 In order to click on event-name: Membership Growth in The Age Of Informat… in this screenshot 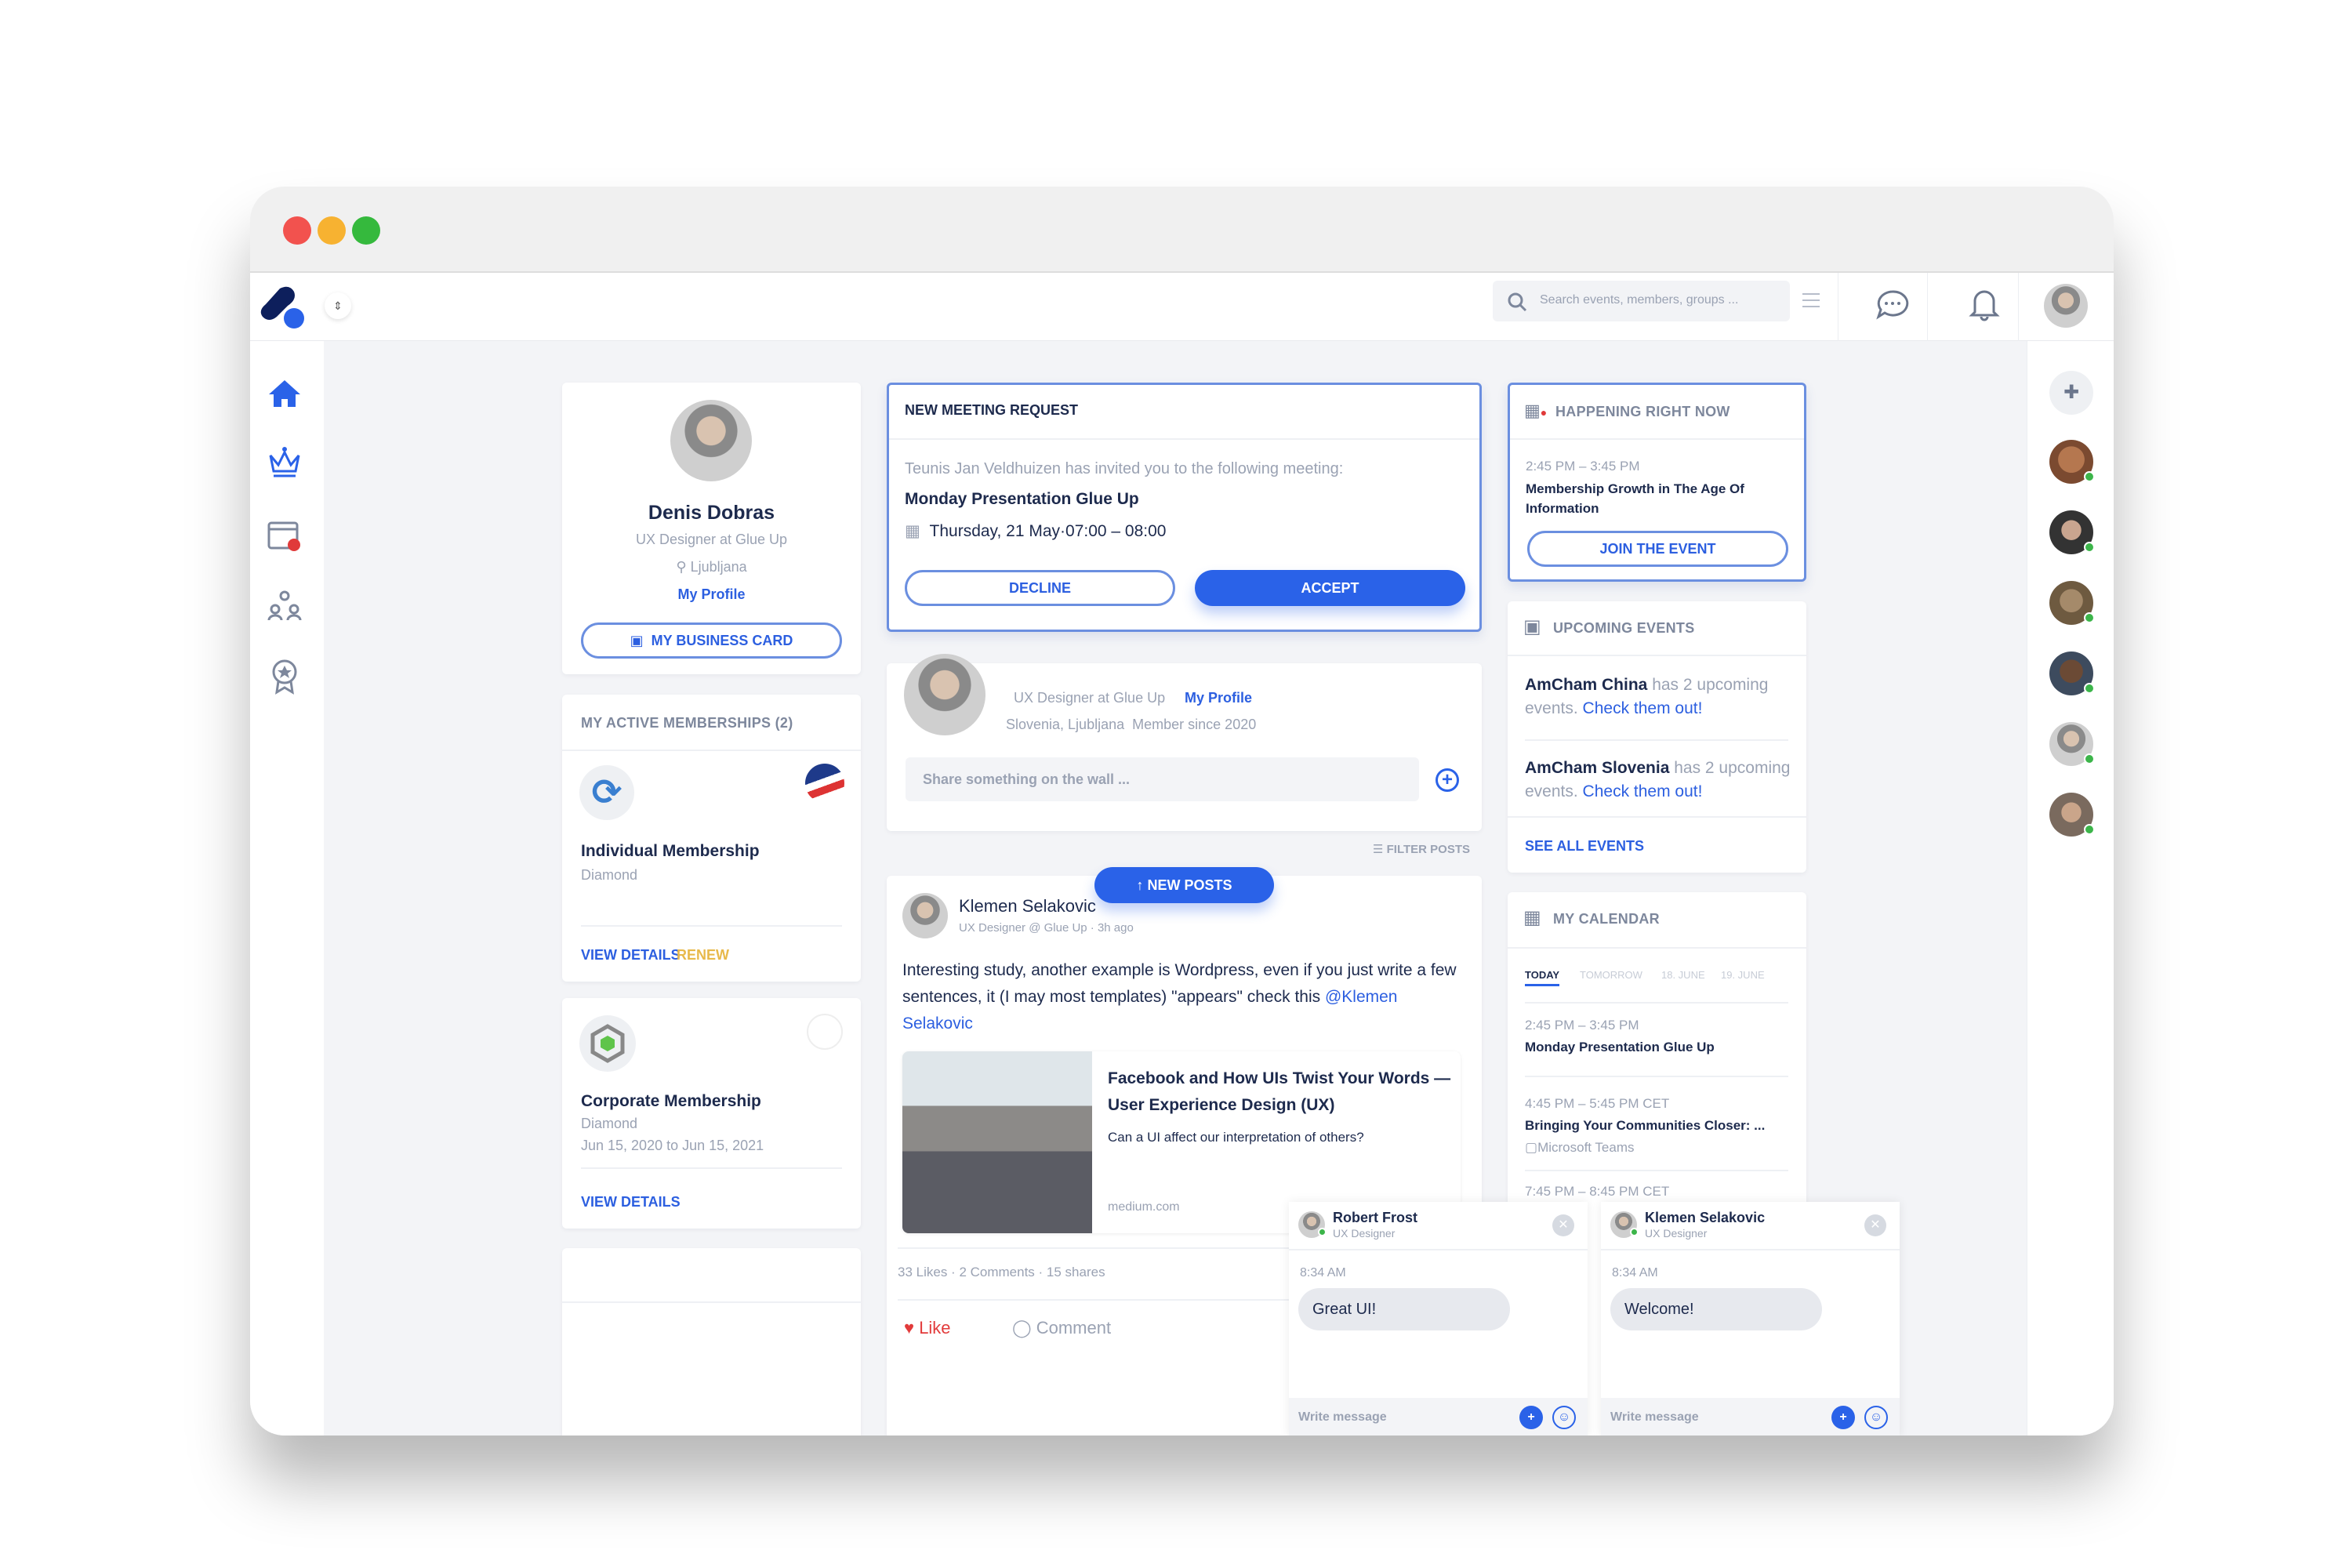, I will do `click(1635, 498)`.